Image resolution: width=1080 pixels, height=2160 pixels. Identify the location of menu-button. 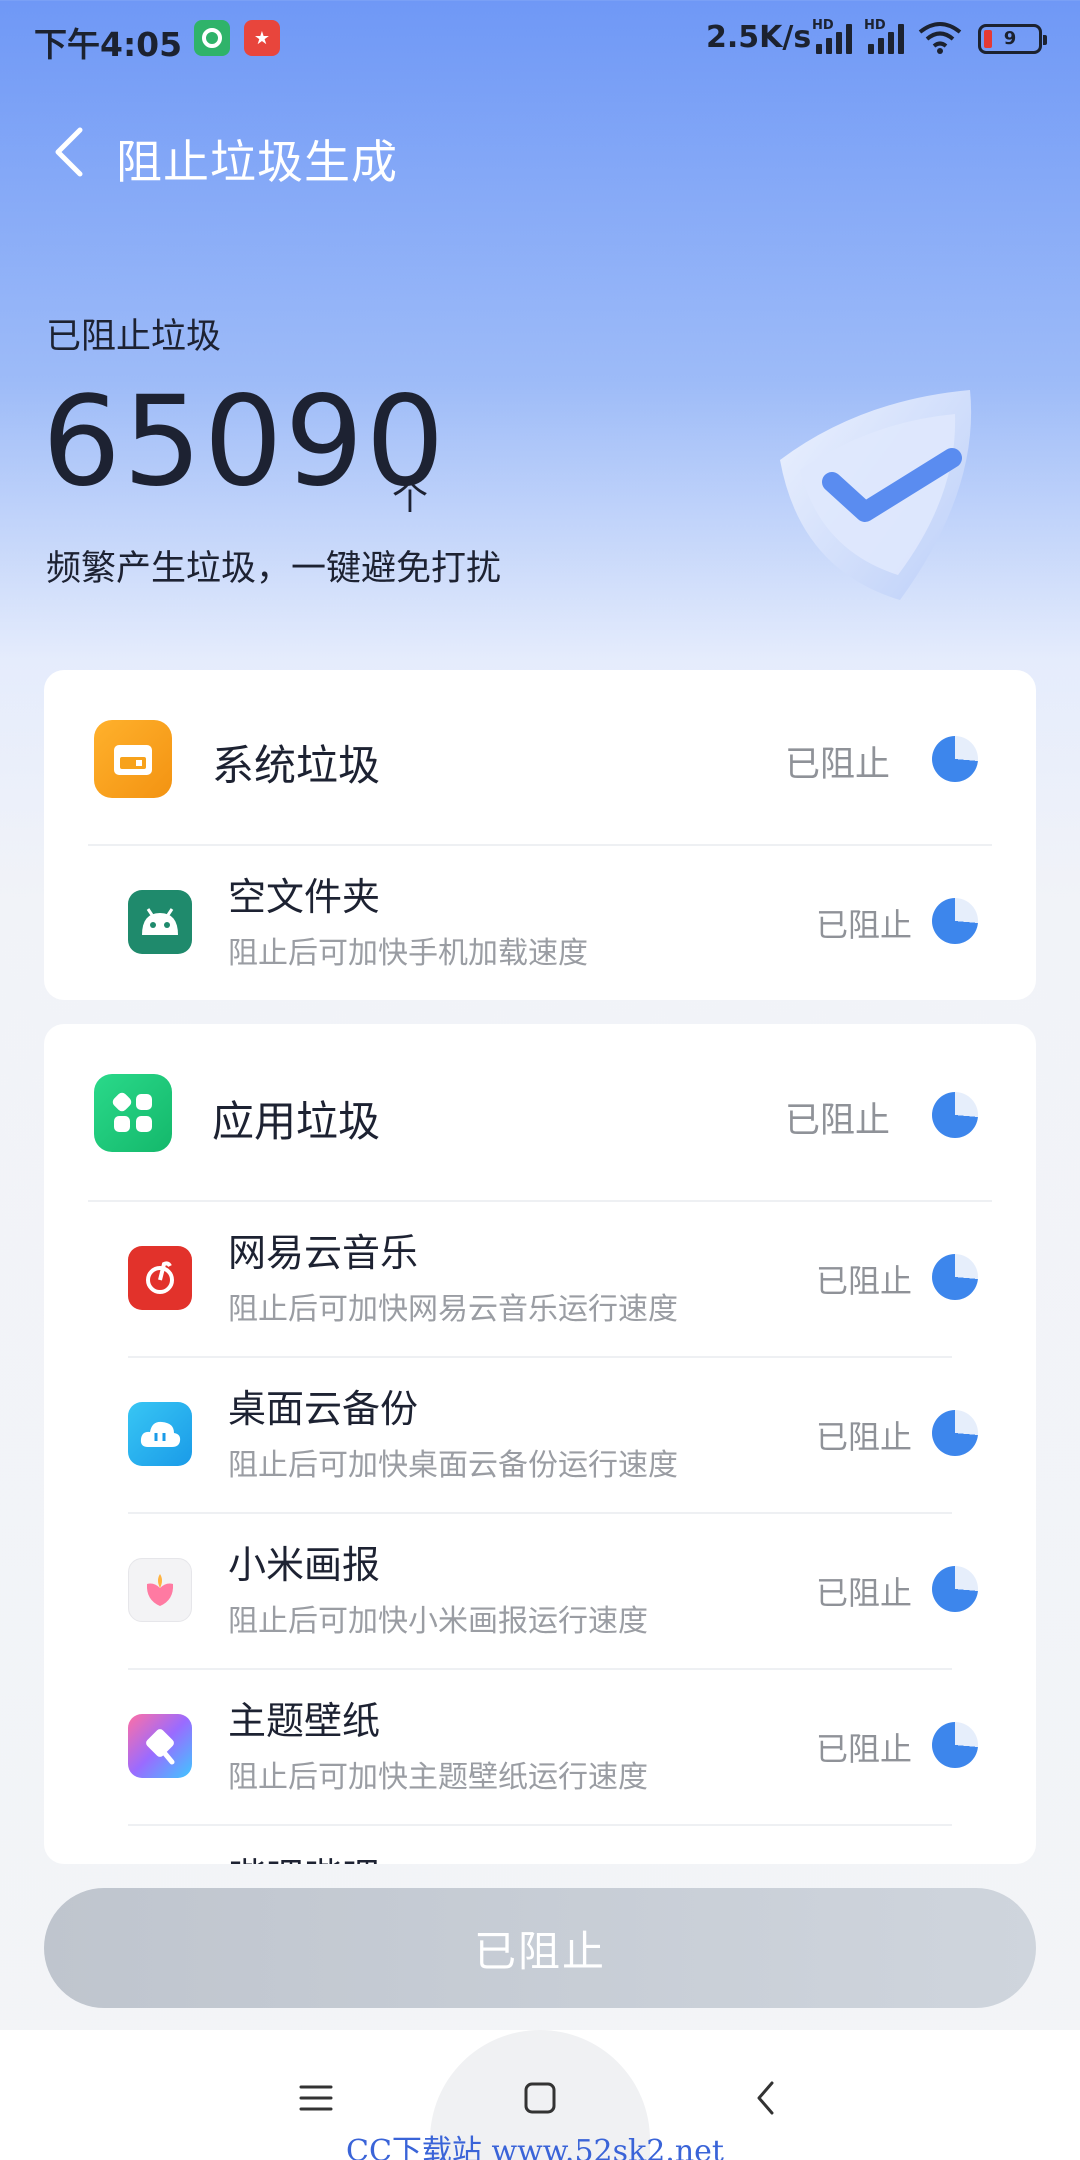
(316, 2098).